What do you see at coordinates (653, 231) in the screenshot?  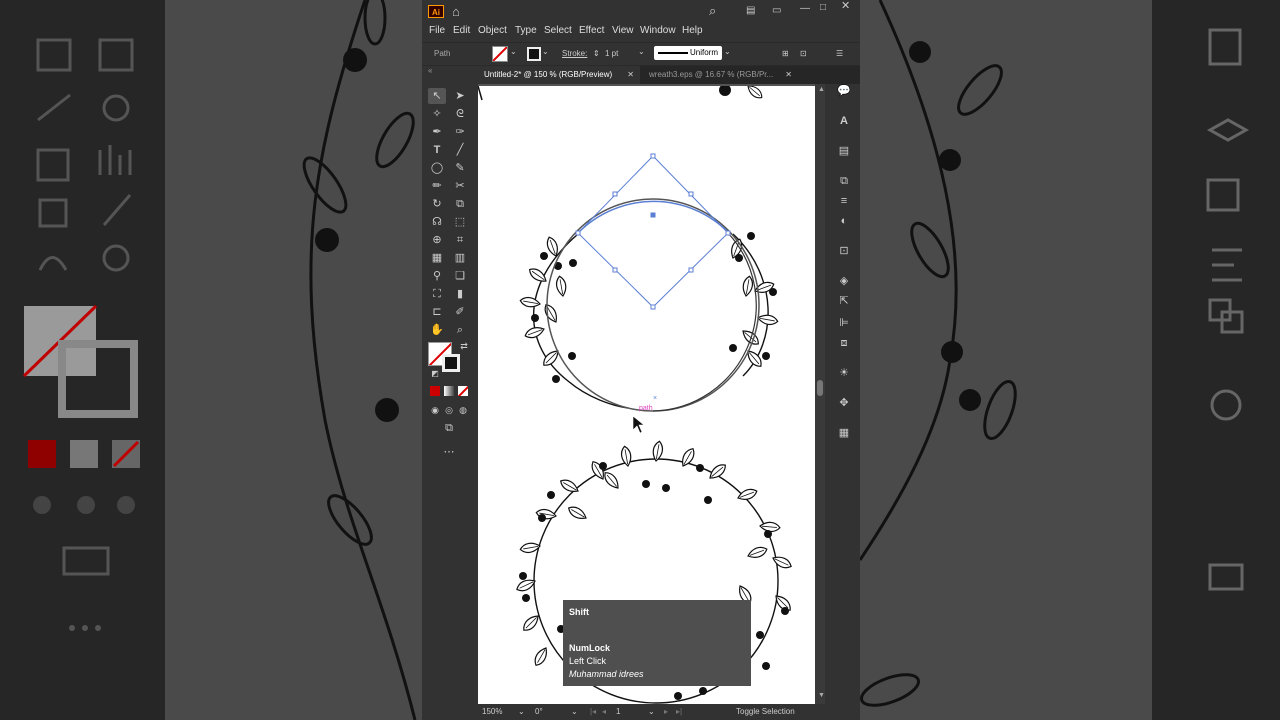 I see `selection-bounding-box` at bounding box center [653, 231].